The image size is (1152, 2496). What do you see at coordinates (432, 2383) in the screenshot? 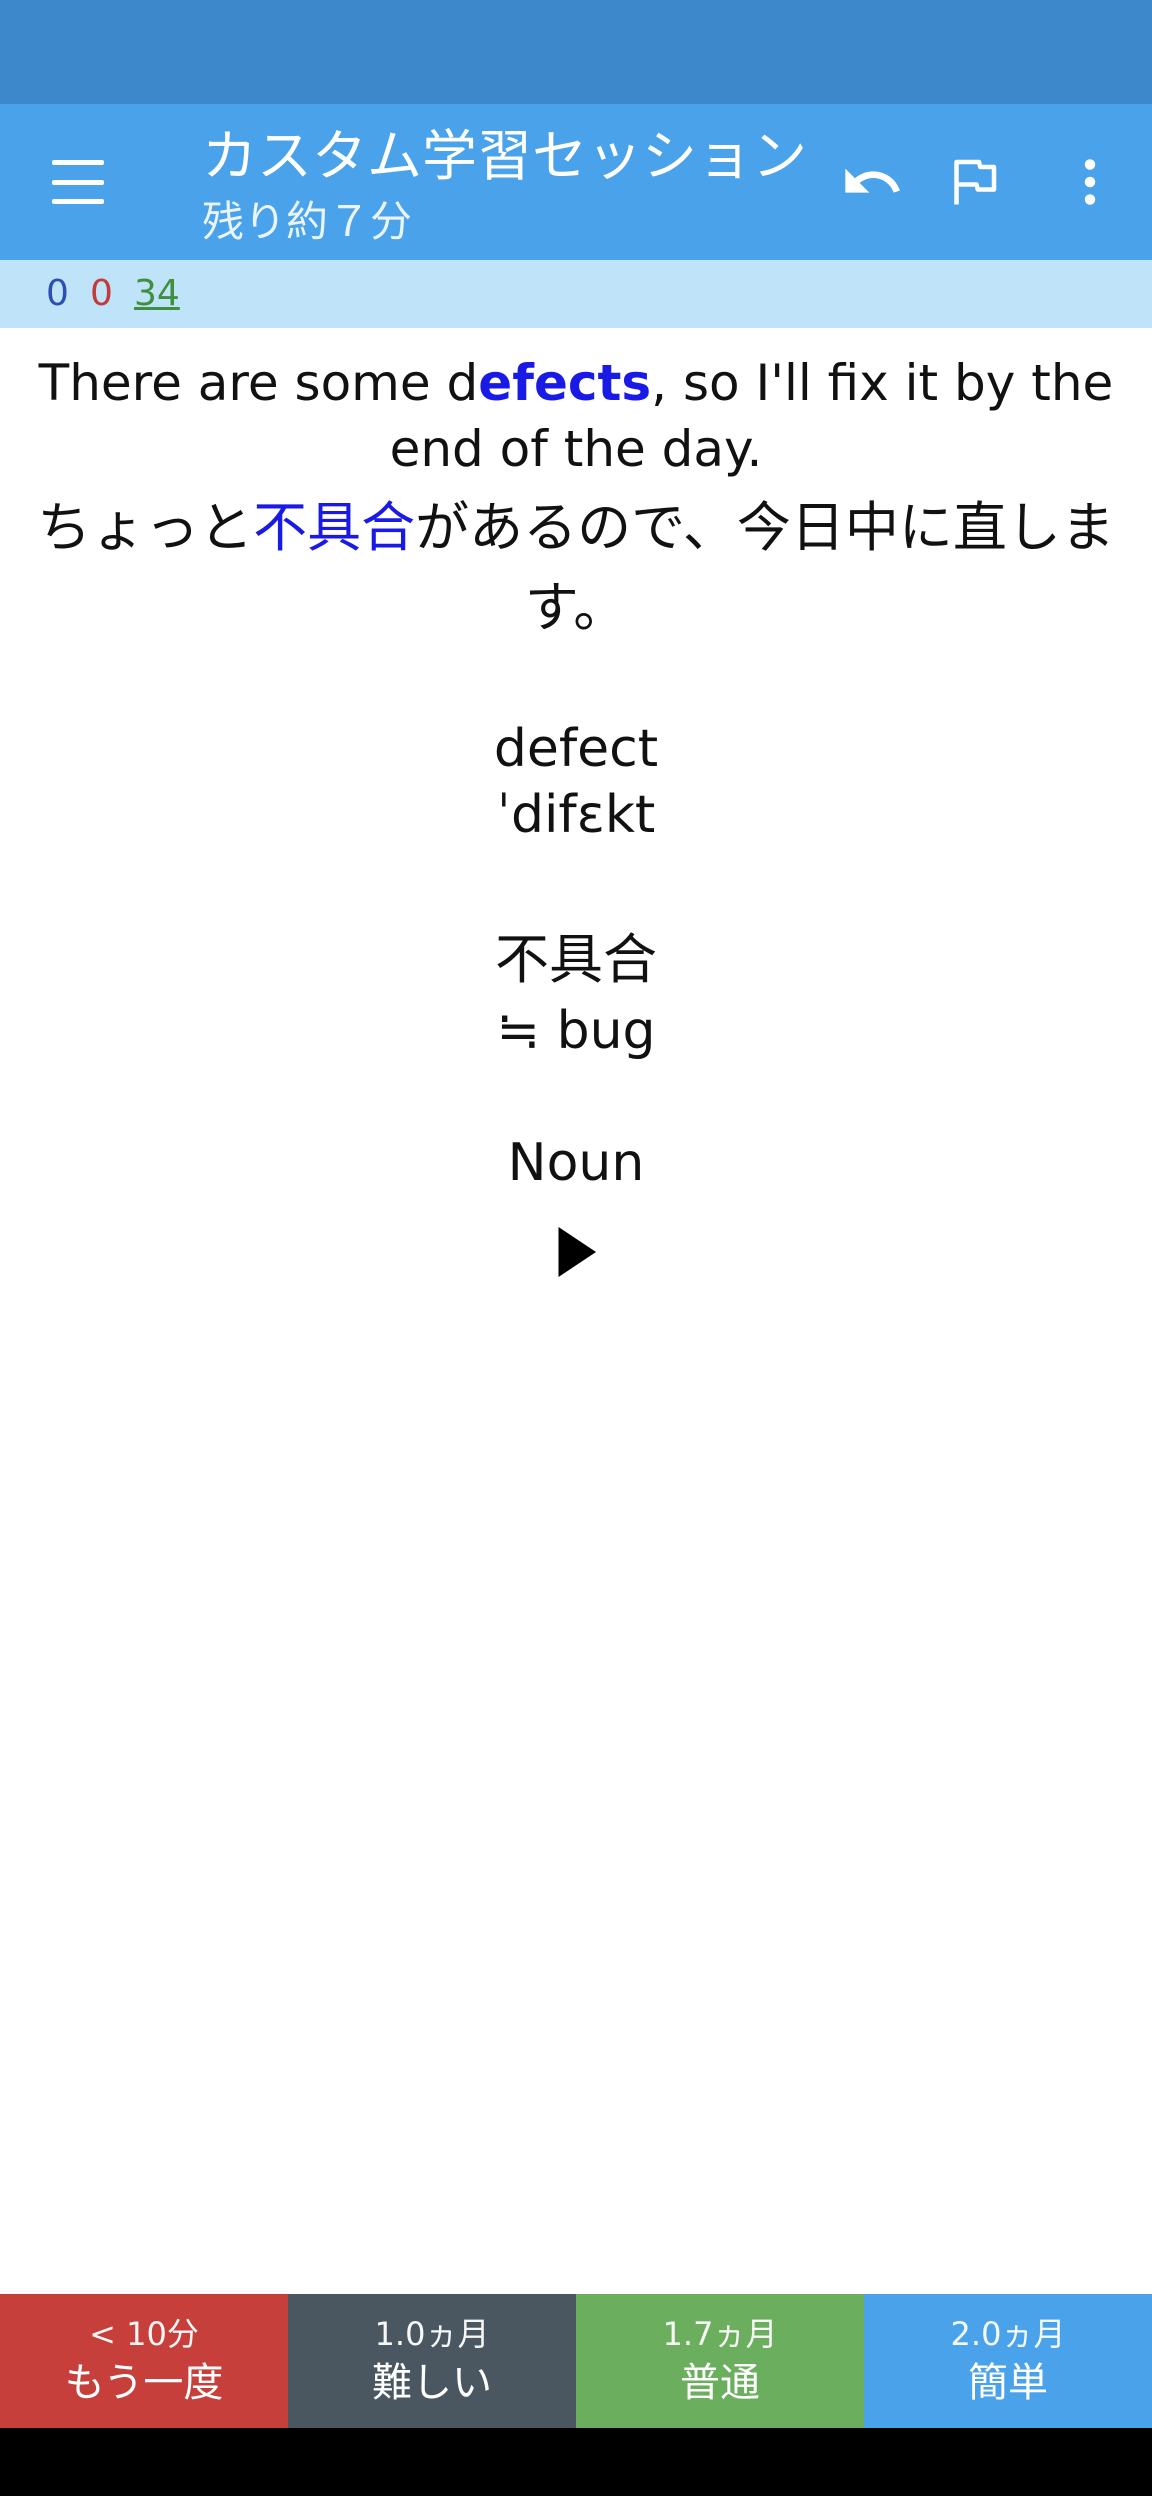
I see `hard-label: 難しい` at bounding box center [432, 2383].